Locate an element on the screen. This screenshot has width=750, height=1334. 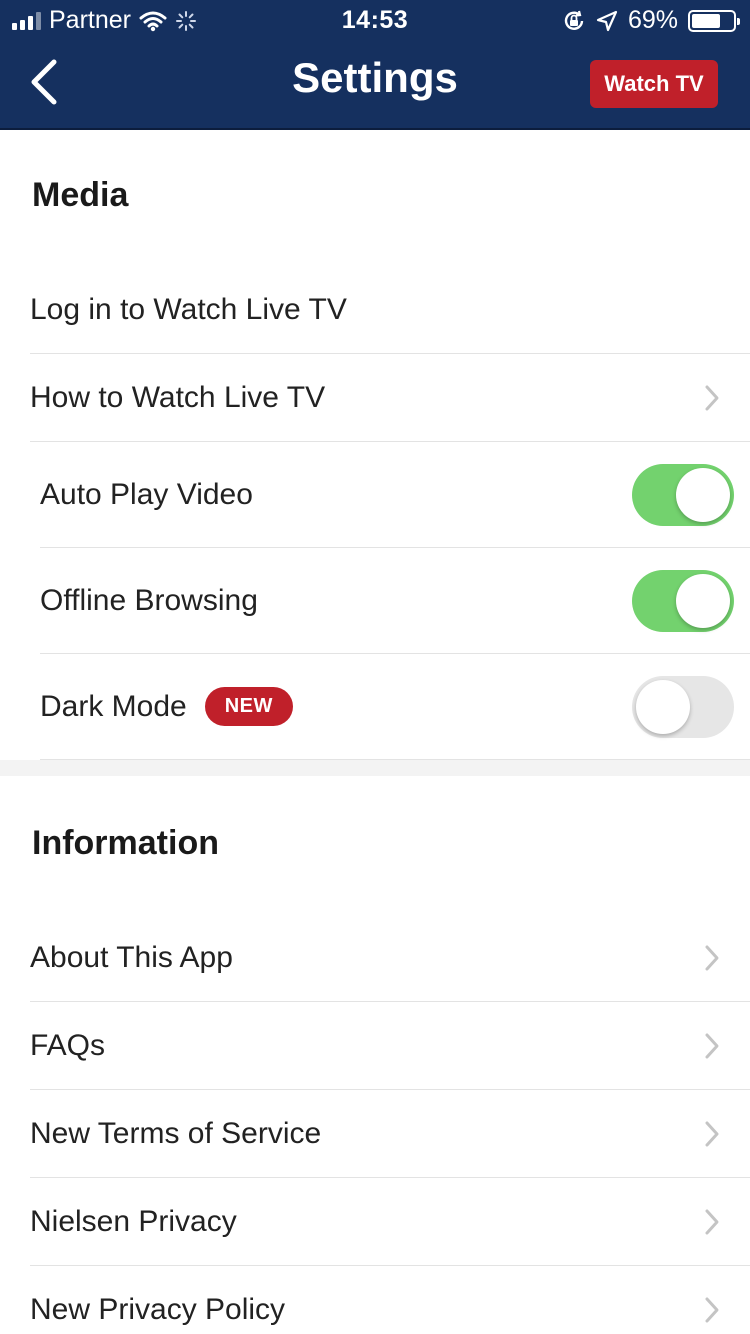
section-title-information: Information is located at coordinates (125, 843).